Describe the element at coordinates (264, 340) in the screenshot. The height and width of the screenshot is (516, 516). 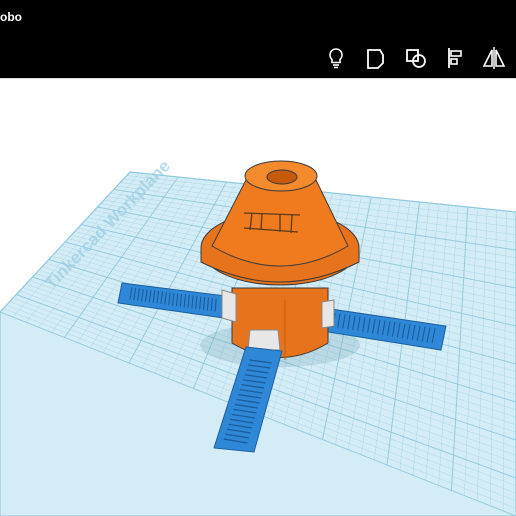
I see `connector-block-front` at that location.